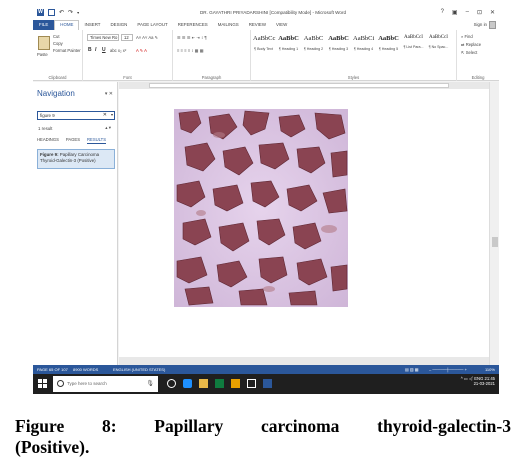 This screenshot has height=472, width=526. I want to click on taskbar-search-box: Type here to search 🎙, so click(105, 384).